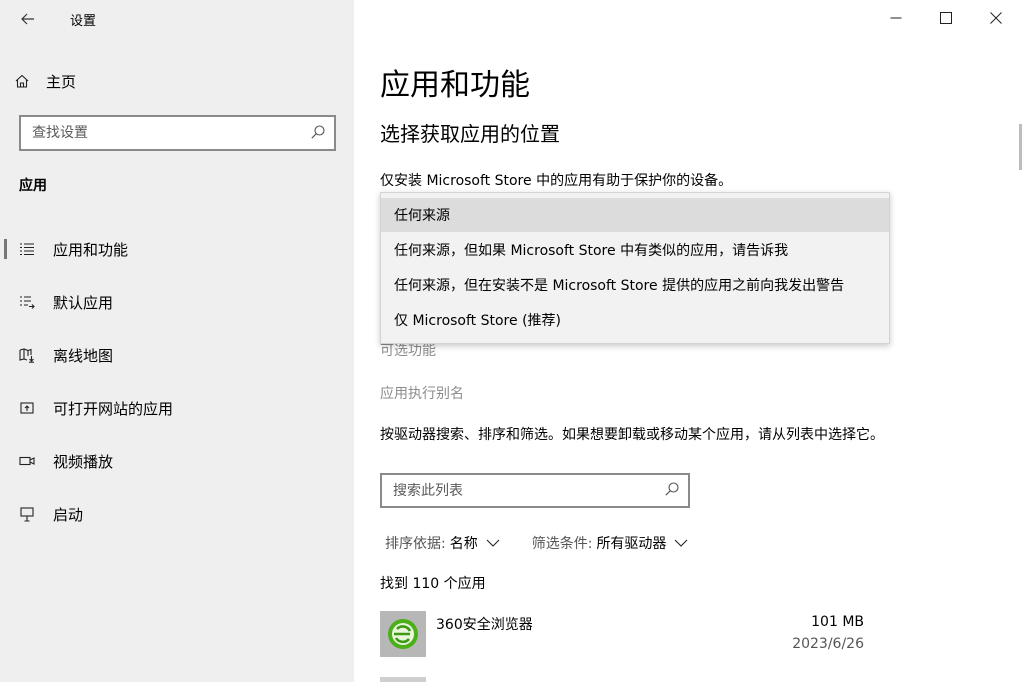  I want to click on default-apps-icon, so click(27, 302).